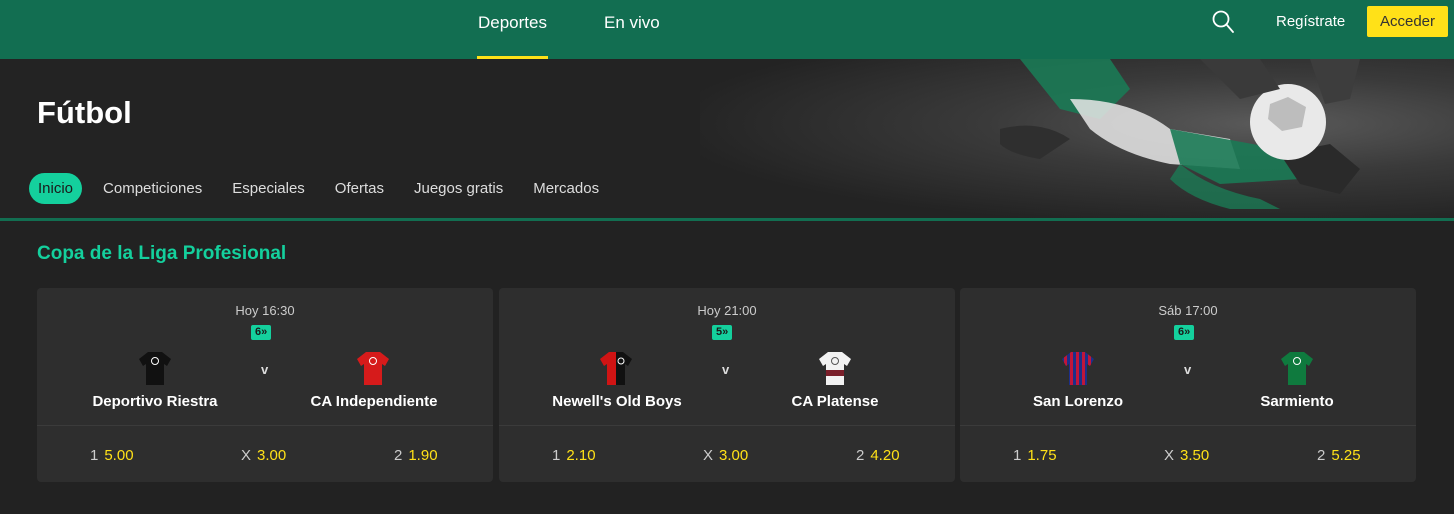  What do you see at coordinates (1188, 310) in the screenshot?
I see `match-time: Sáb 17:00` at bounding box center [1188, 310].